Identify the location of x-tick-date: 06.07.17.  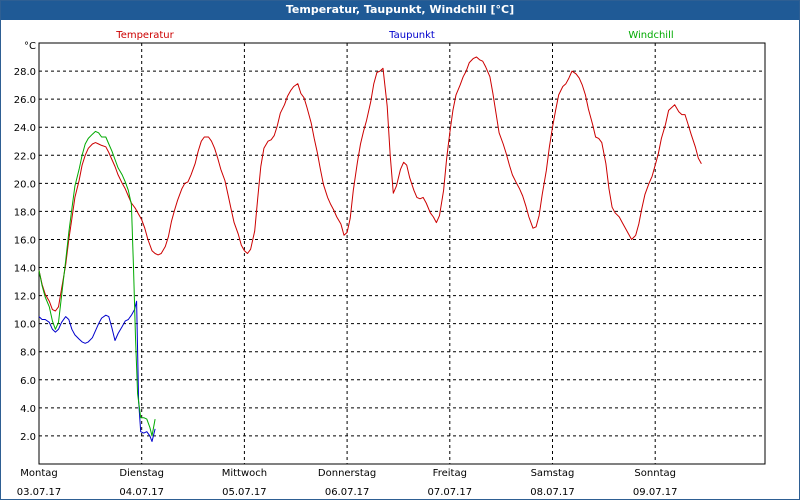
(347, 492).